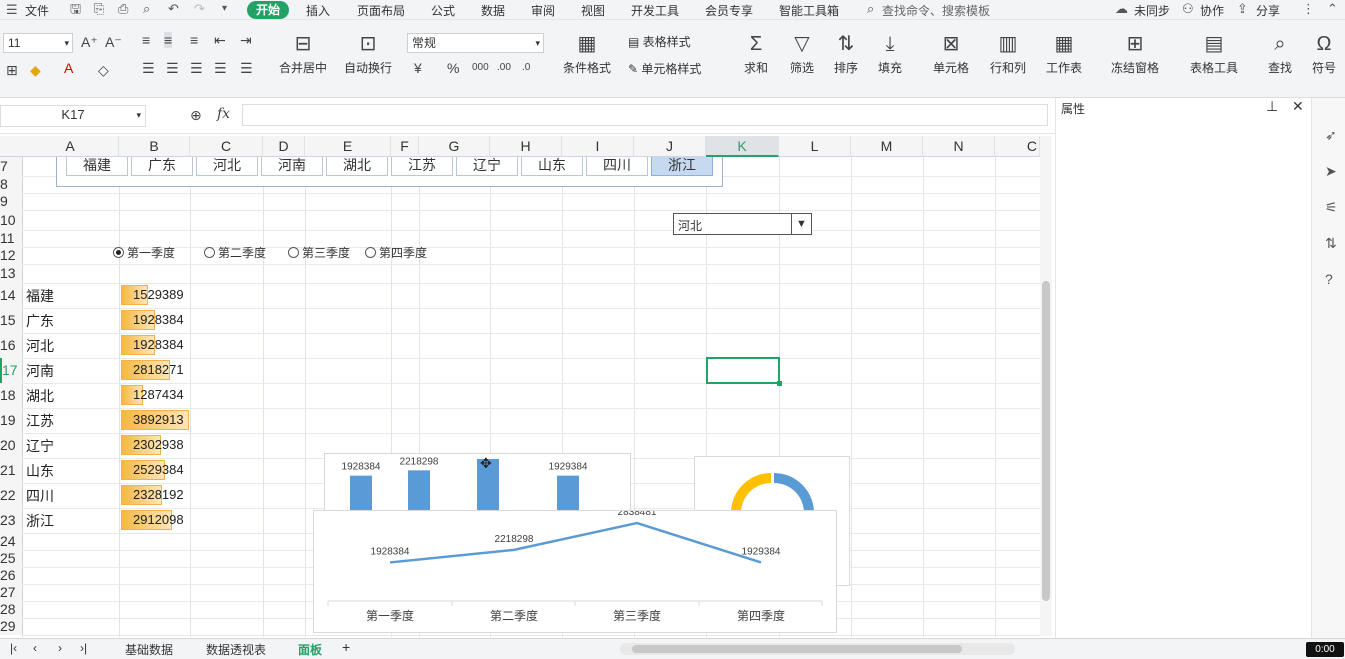  I want to click on next-sheet-icon: ›, so click(60, 648).